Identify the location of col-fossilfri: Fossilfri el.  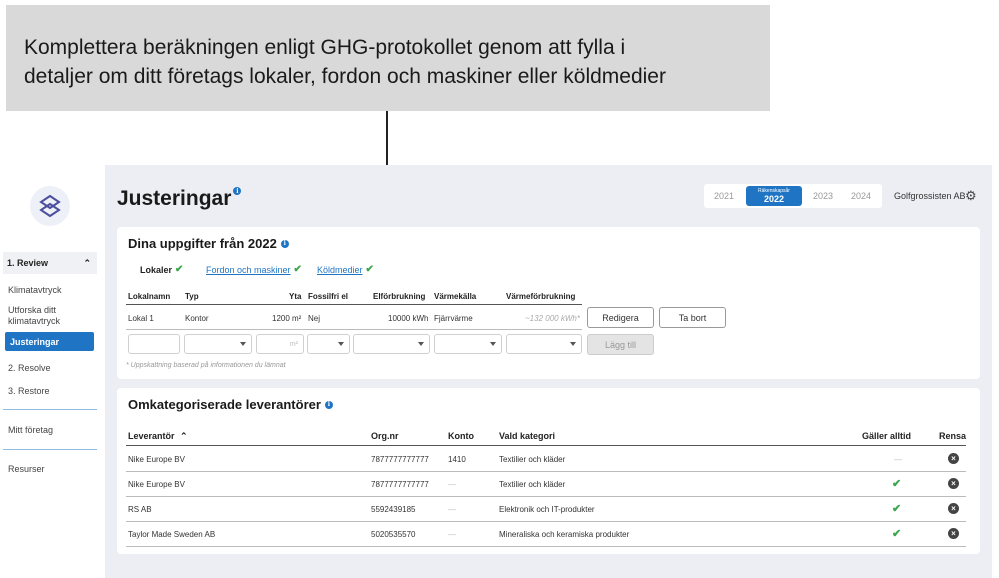
(328, 296).